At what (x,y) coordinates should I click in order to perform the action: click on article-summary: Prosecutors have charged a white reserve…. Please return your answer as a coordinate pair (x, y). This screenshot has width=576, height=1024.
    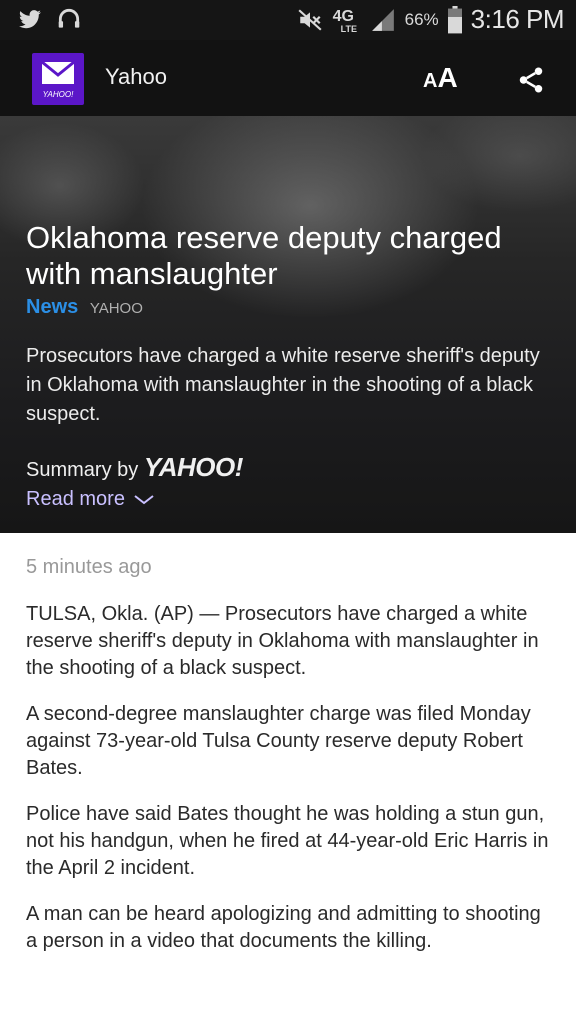
    Looking at the image, I should click on (283, 385).